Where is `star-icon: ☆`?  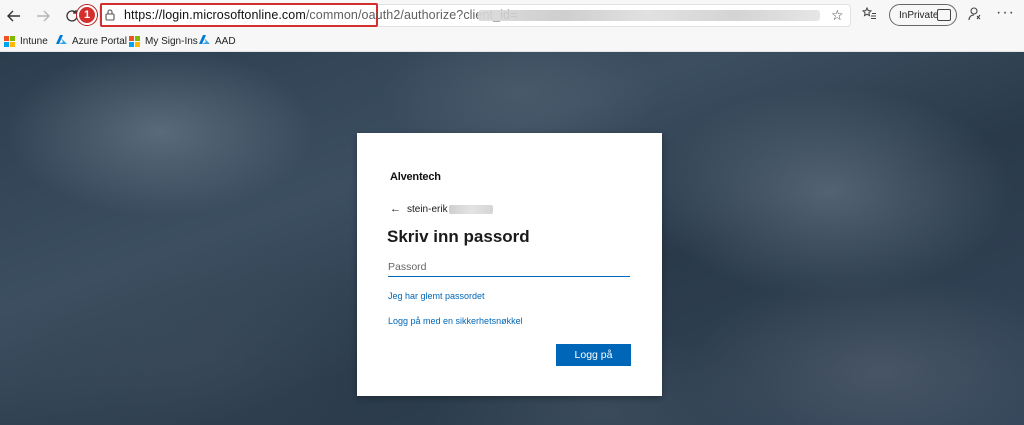
star-icon: ☆ is located at coordinates (837, 15).